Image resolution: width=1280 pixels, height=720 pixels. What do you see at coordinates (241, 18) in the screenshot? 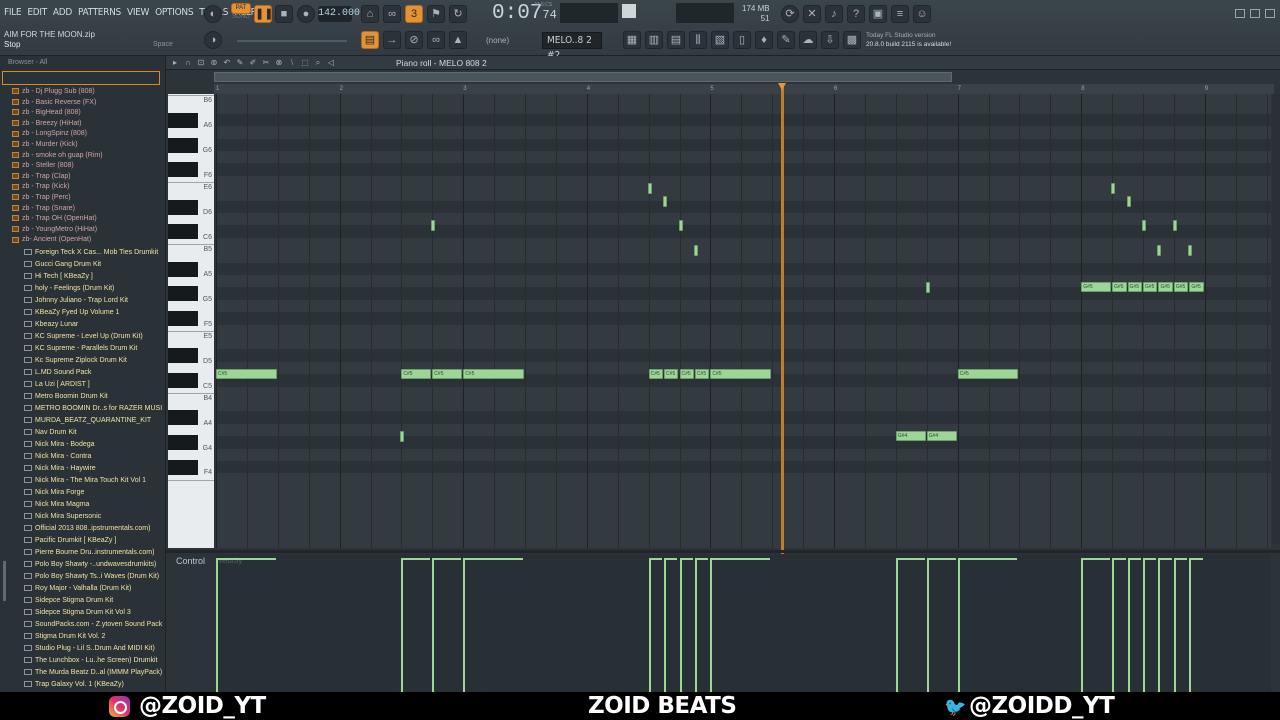
I see `song-mode-toggle: SONG` at bounding box center [241, 18].